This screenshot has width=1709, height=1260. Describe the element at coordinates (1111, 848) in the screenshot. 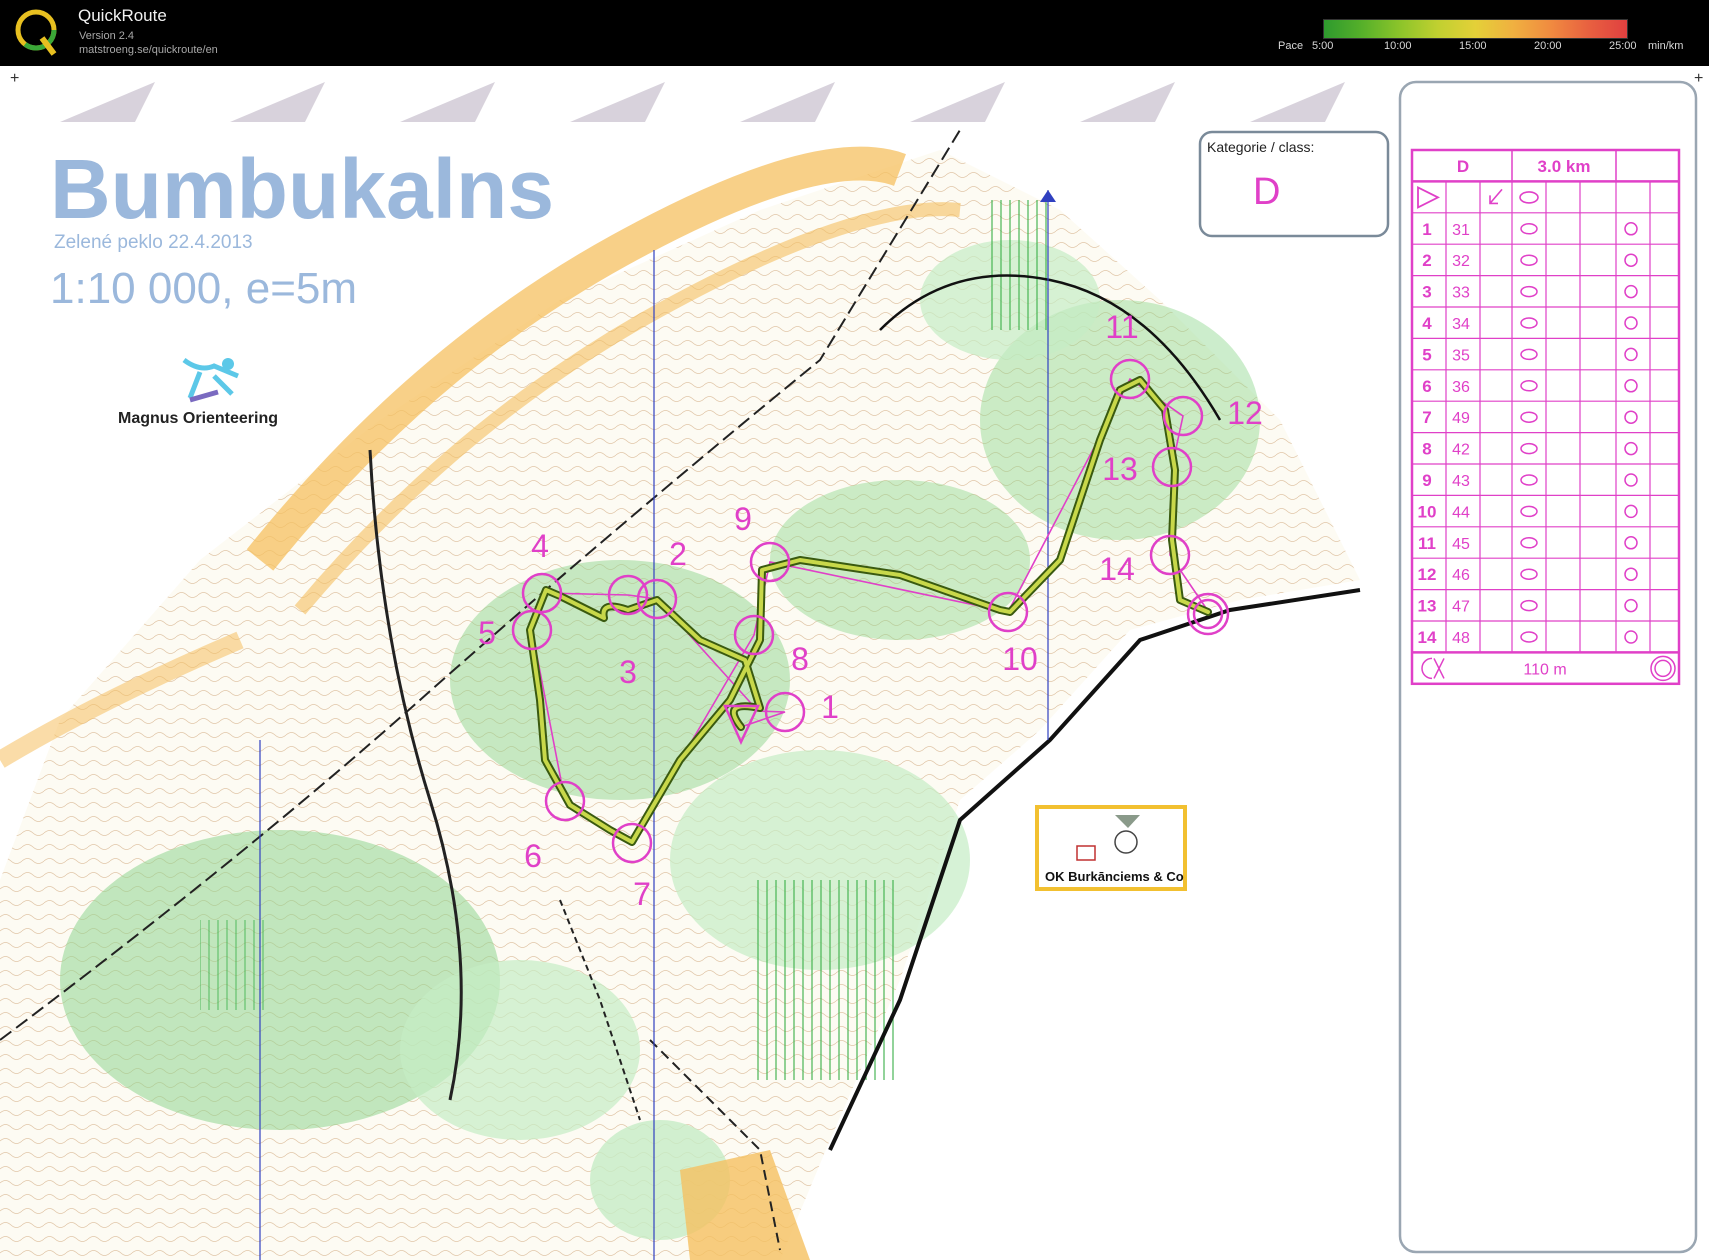

I see `sponsor-badge: OK Burkānciems & Co` at that location.